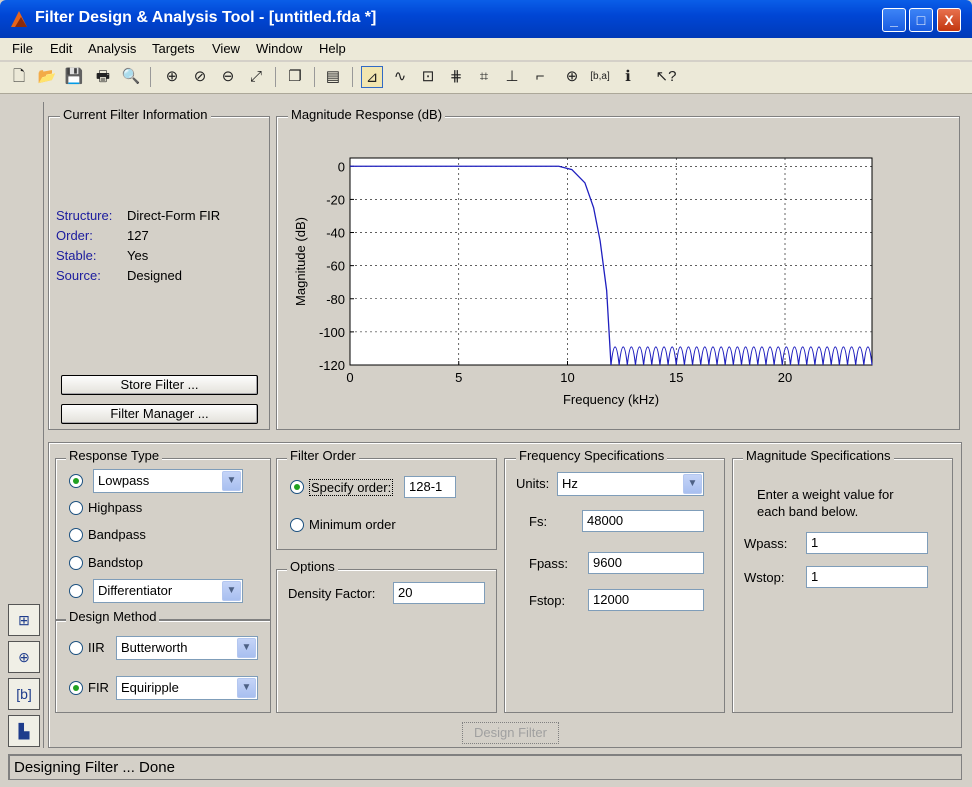 The width and height of the screenshot is (972, 787). I want to click on pole-zero-editor-icon: ⊕, so click(24, 657).